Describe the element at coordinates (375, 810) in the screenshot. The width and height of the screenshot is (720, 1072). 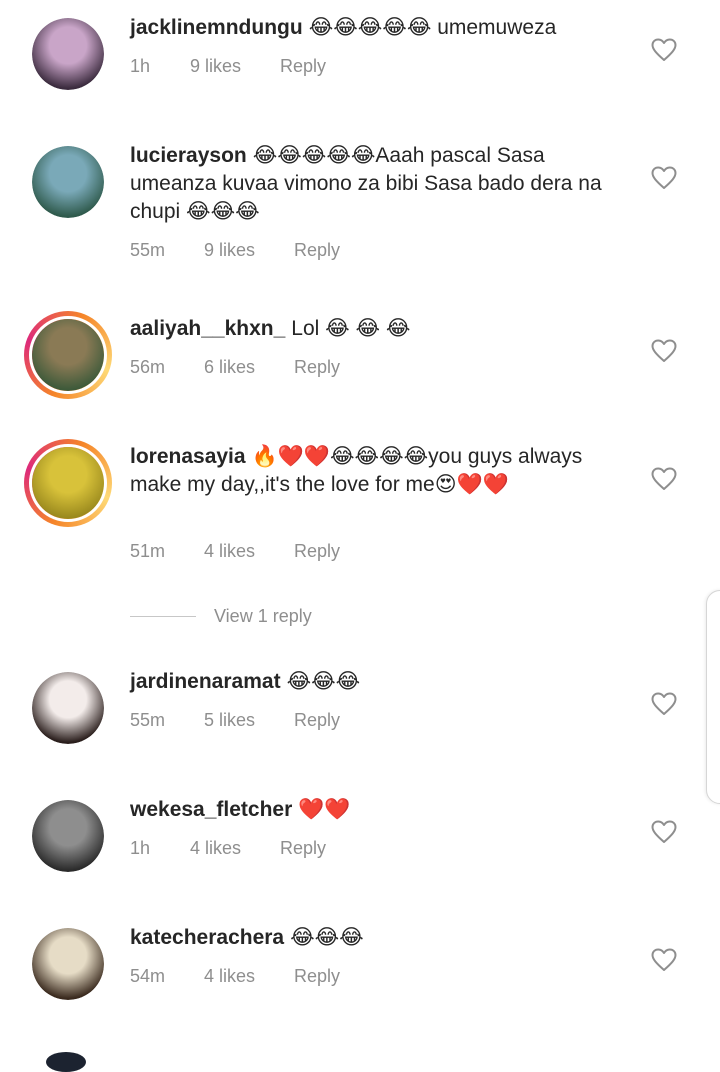
I see `comment-text: wekesa_fletcher ❤️❤️` at that location.